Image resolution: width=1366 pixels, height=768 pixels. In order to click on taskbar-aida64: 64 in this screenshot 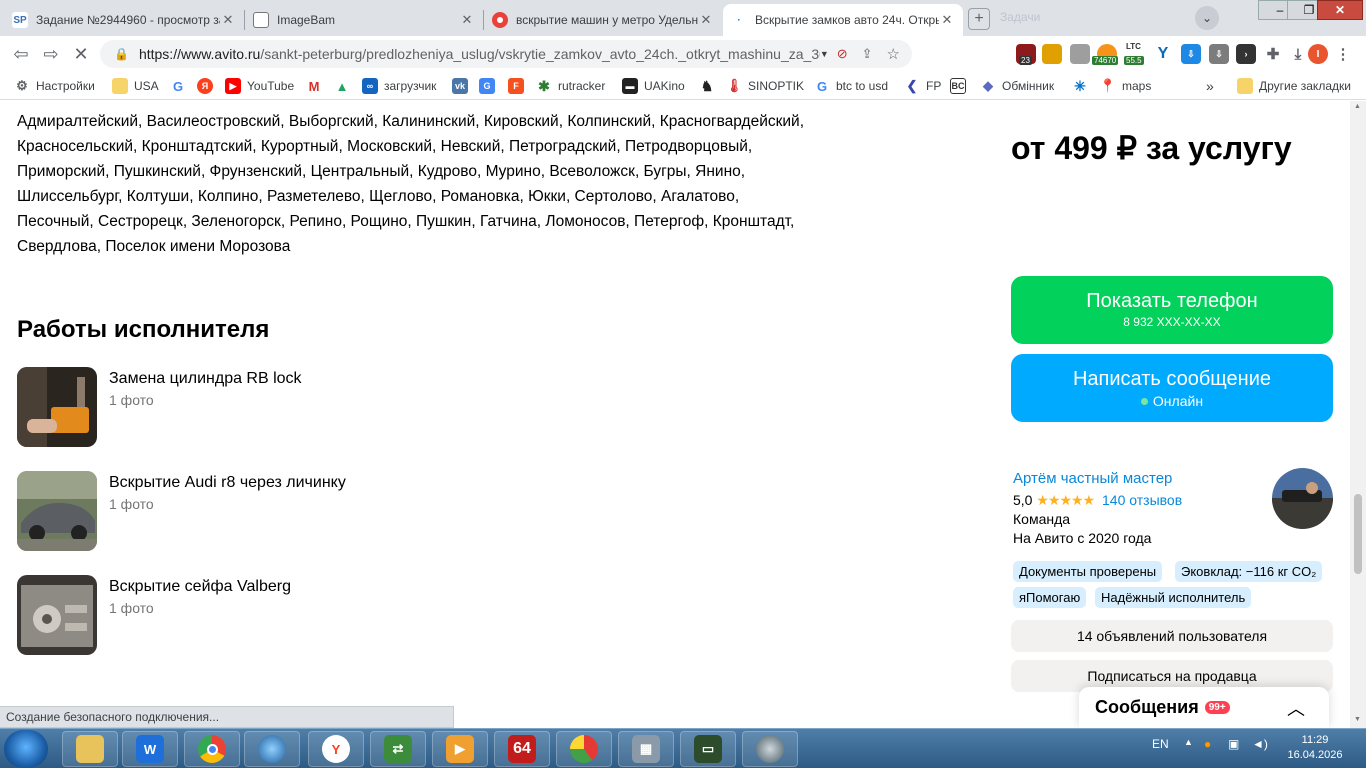, I will do `click(522, 749)`.